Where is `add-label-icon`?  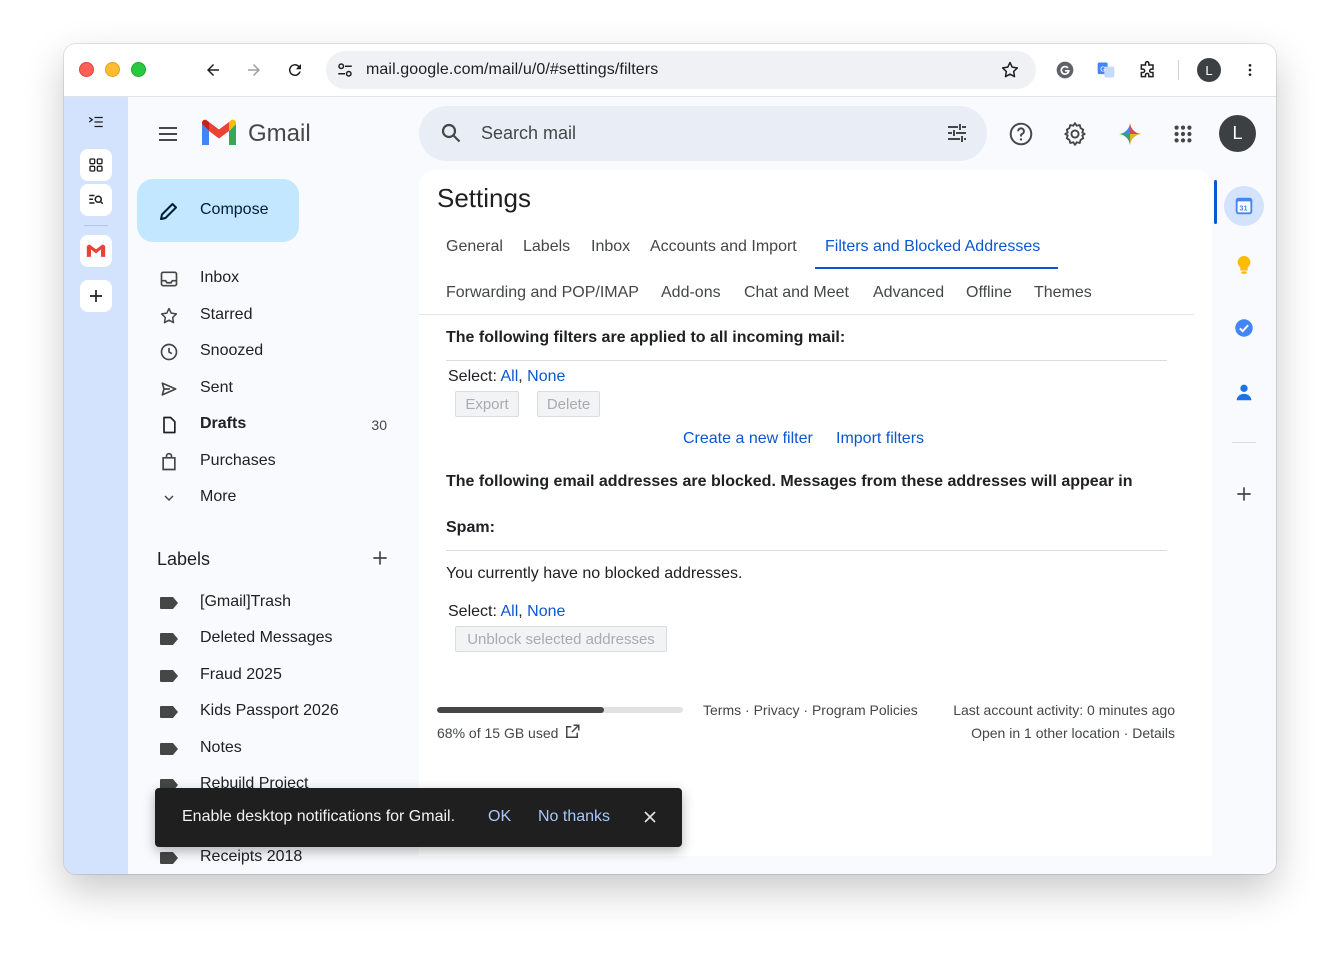 add-label-icon is located at coordinates (380, 560).